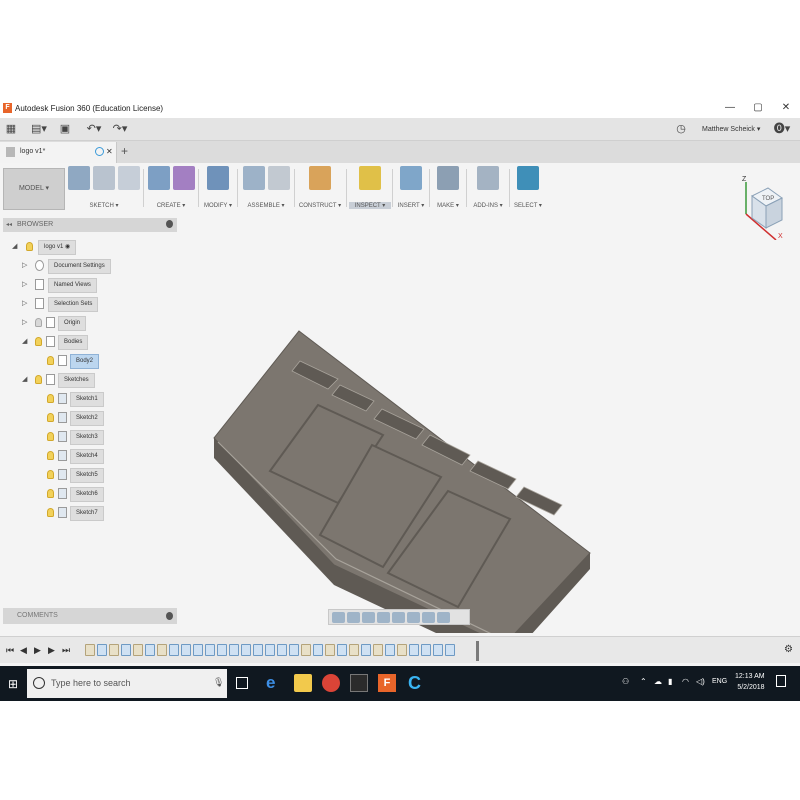 Image resolution: width=800 pixels, height=800 pixels. I want to click on tree-root-node: ◢ logo v1 ◉, so click(92, 247).